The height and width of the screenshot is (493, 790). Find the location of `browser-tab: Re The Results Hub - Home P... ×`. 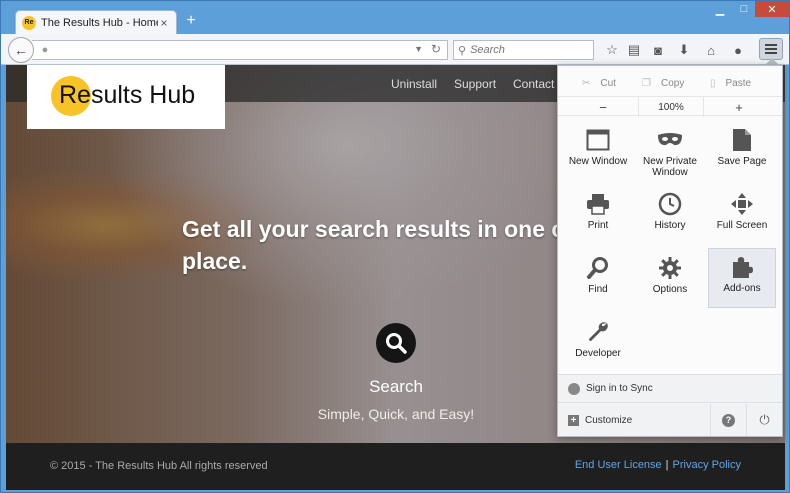

browser-tab: Re The Results Hub - Home P... × is located at coordinates (96, 22).